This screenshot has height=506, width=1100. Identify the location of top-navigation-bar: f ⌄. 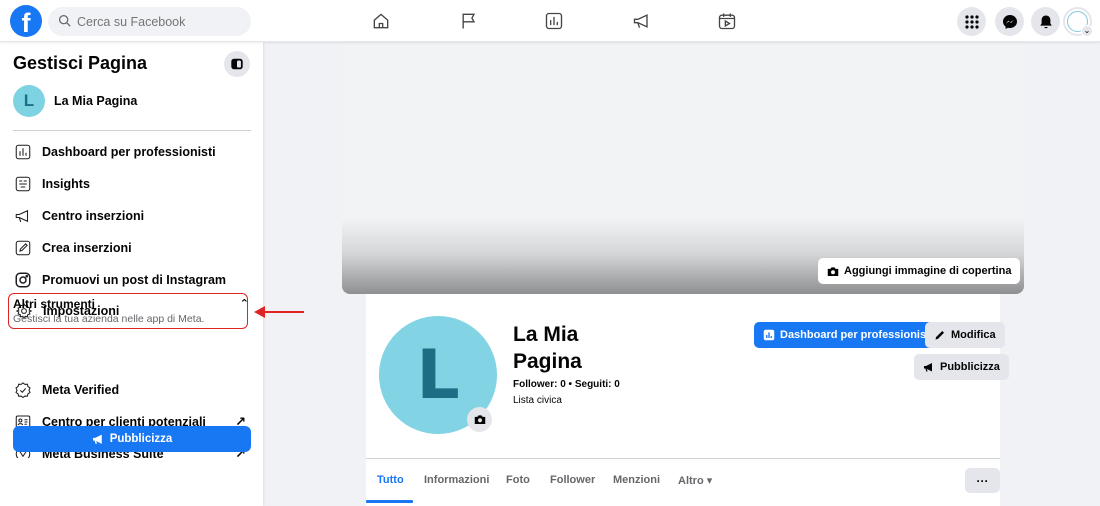
(550, 21).